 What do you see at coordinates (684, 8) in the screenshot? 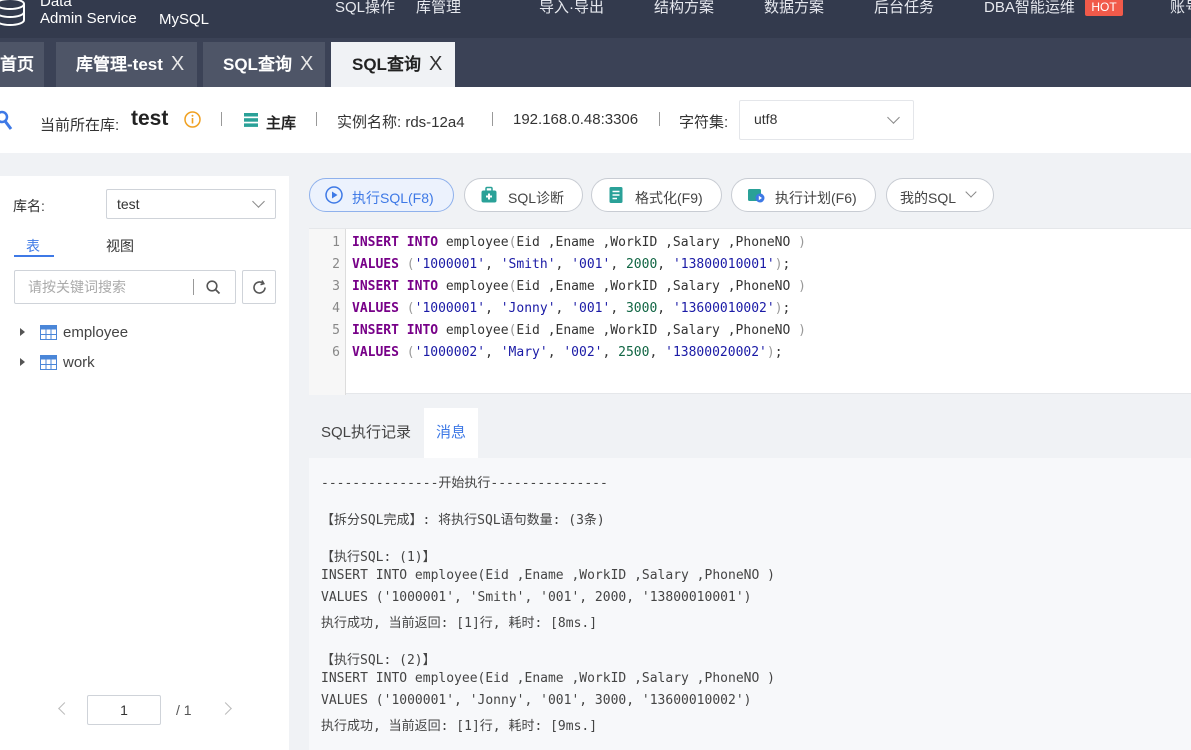
I see `nav-structure-plan: 结构方案` at bounding box center [684, 8].